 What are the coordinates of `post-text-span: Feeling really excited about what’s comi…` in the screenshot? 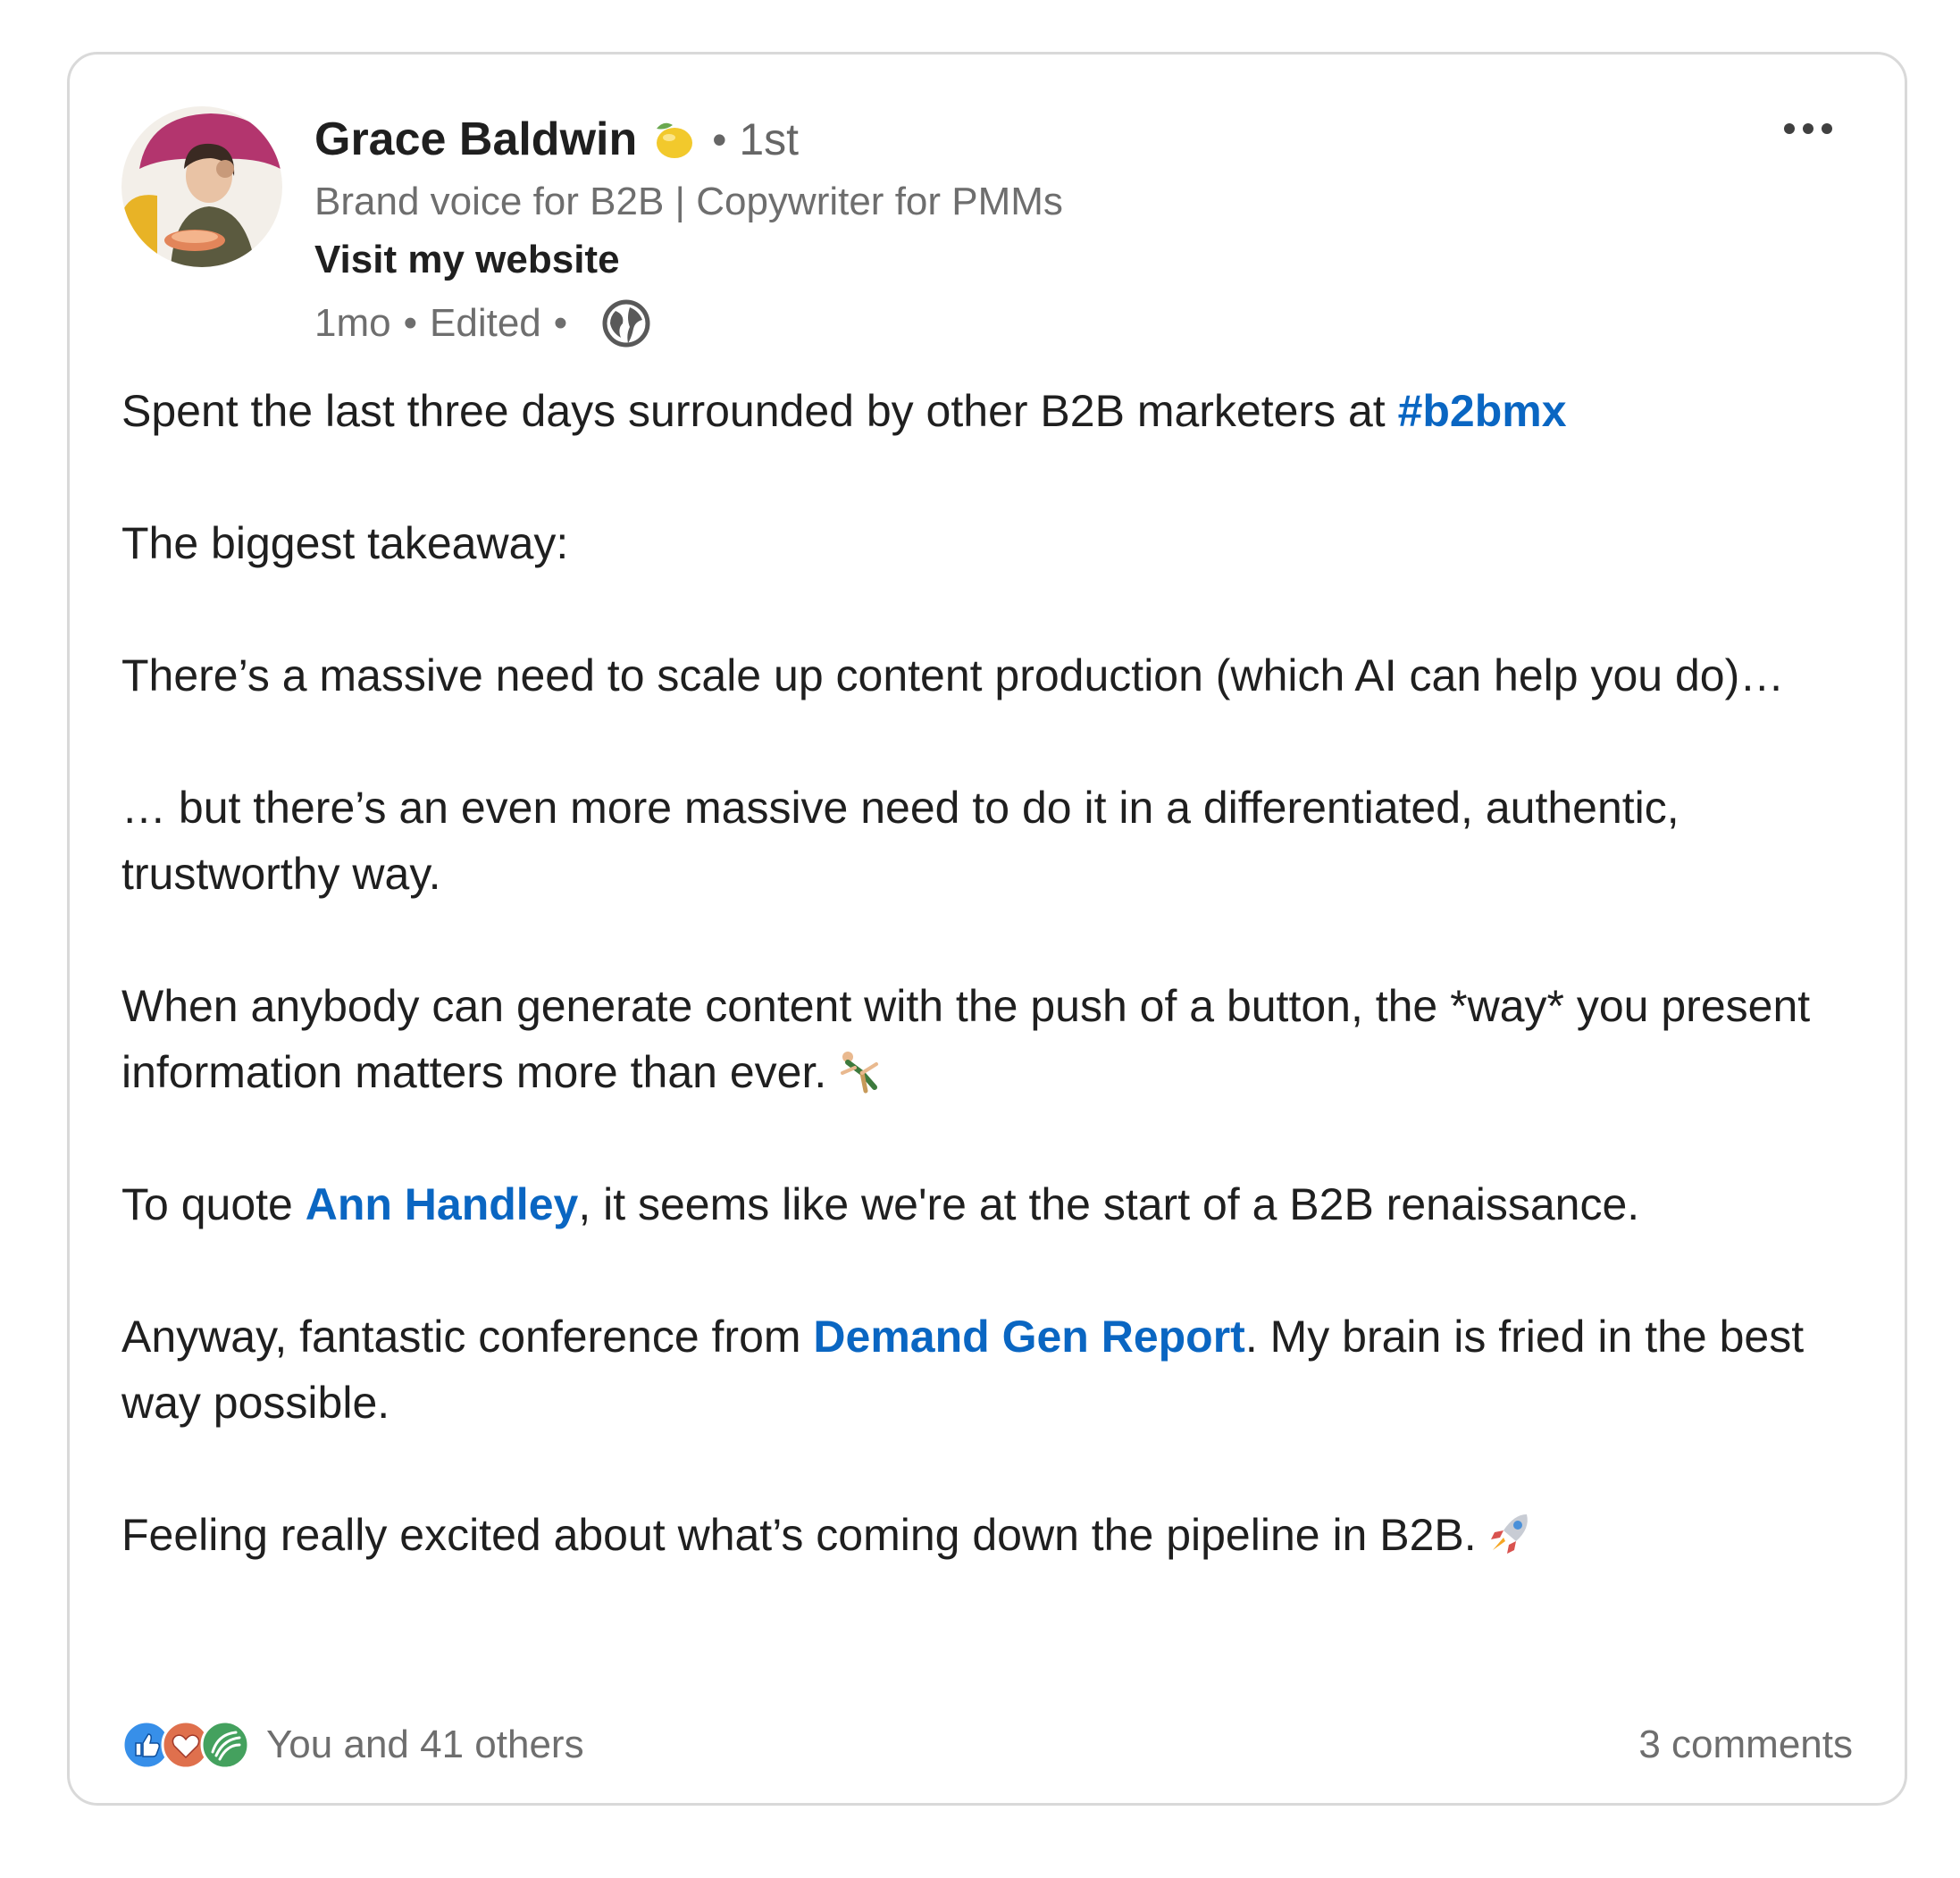 It's located at (799, 1535).